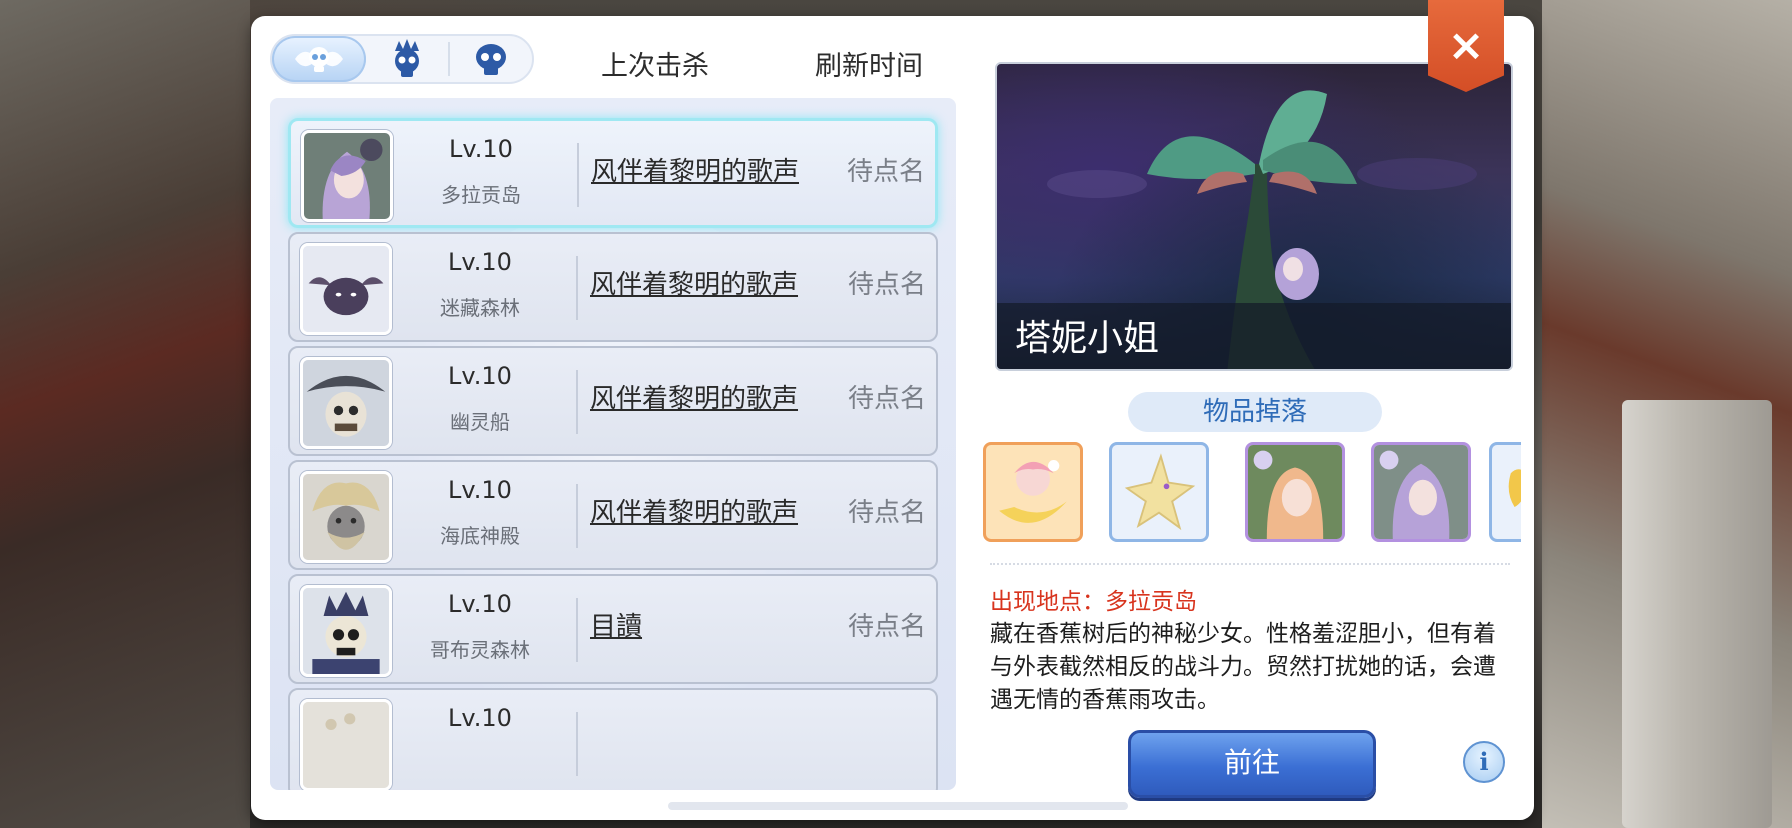  Describe the element at coordinates (869, 66) in the screenshot. I see `header-refresh-time: 刷新时间` at that location.